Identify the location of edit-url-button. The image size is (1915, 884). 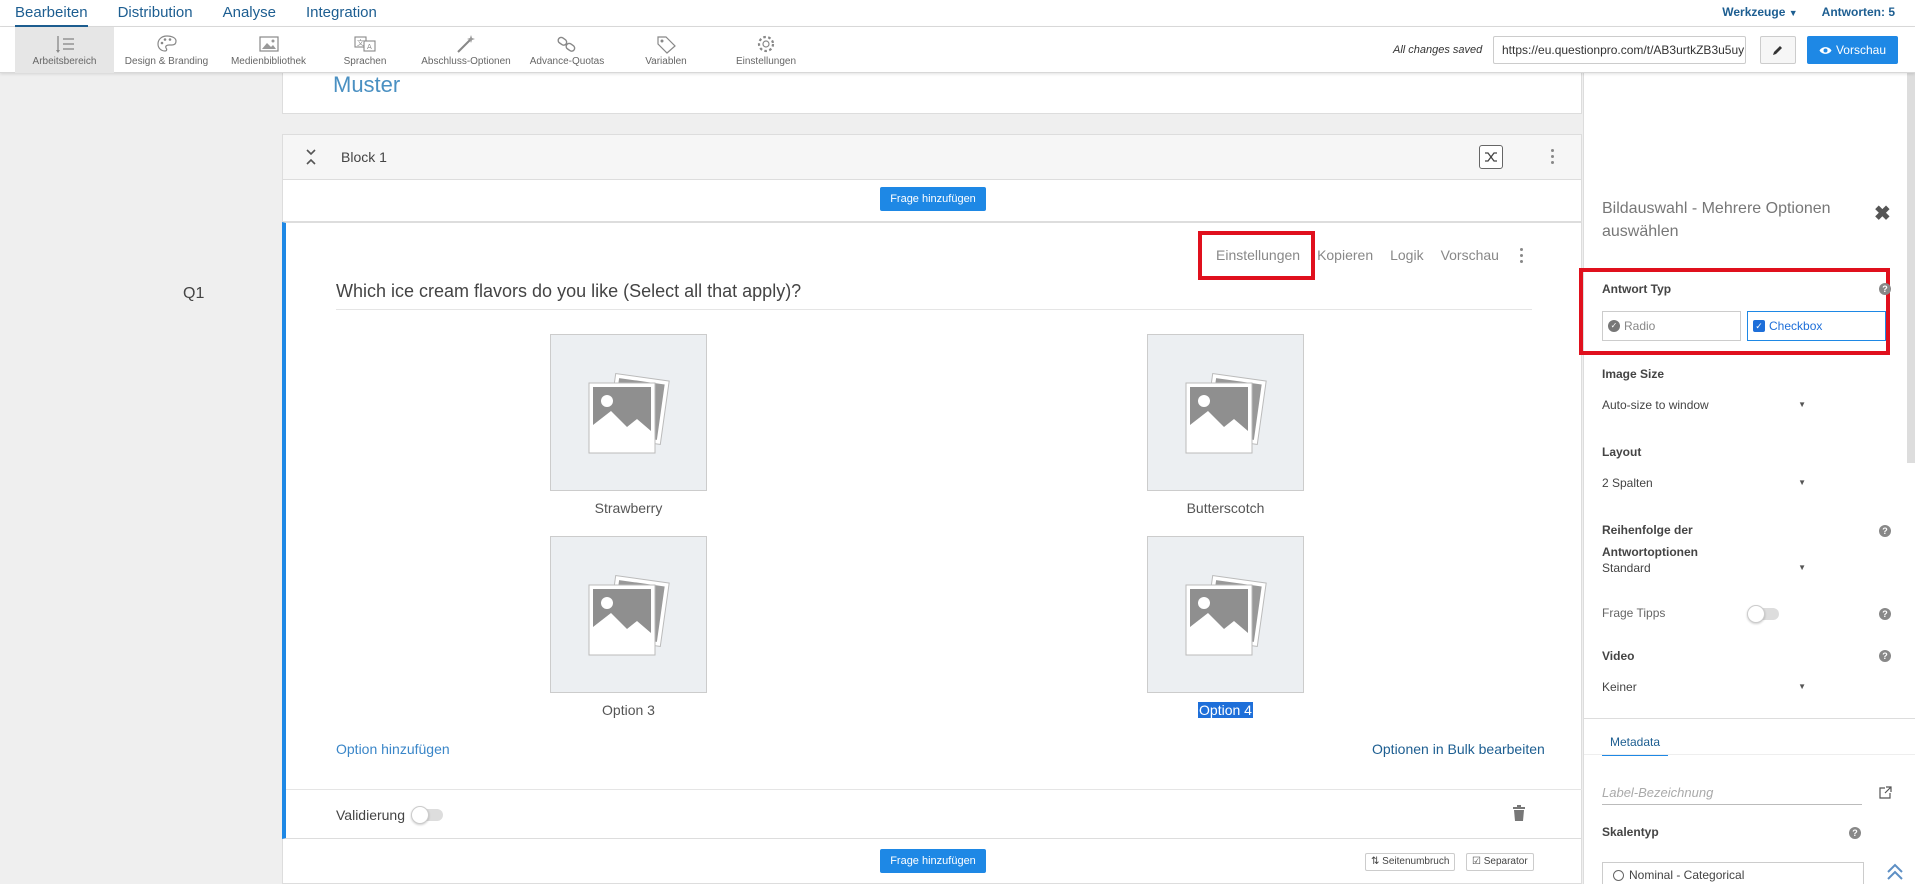
(1778, 50).